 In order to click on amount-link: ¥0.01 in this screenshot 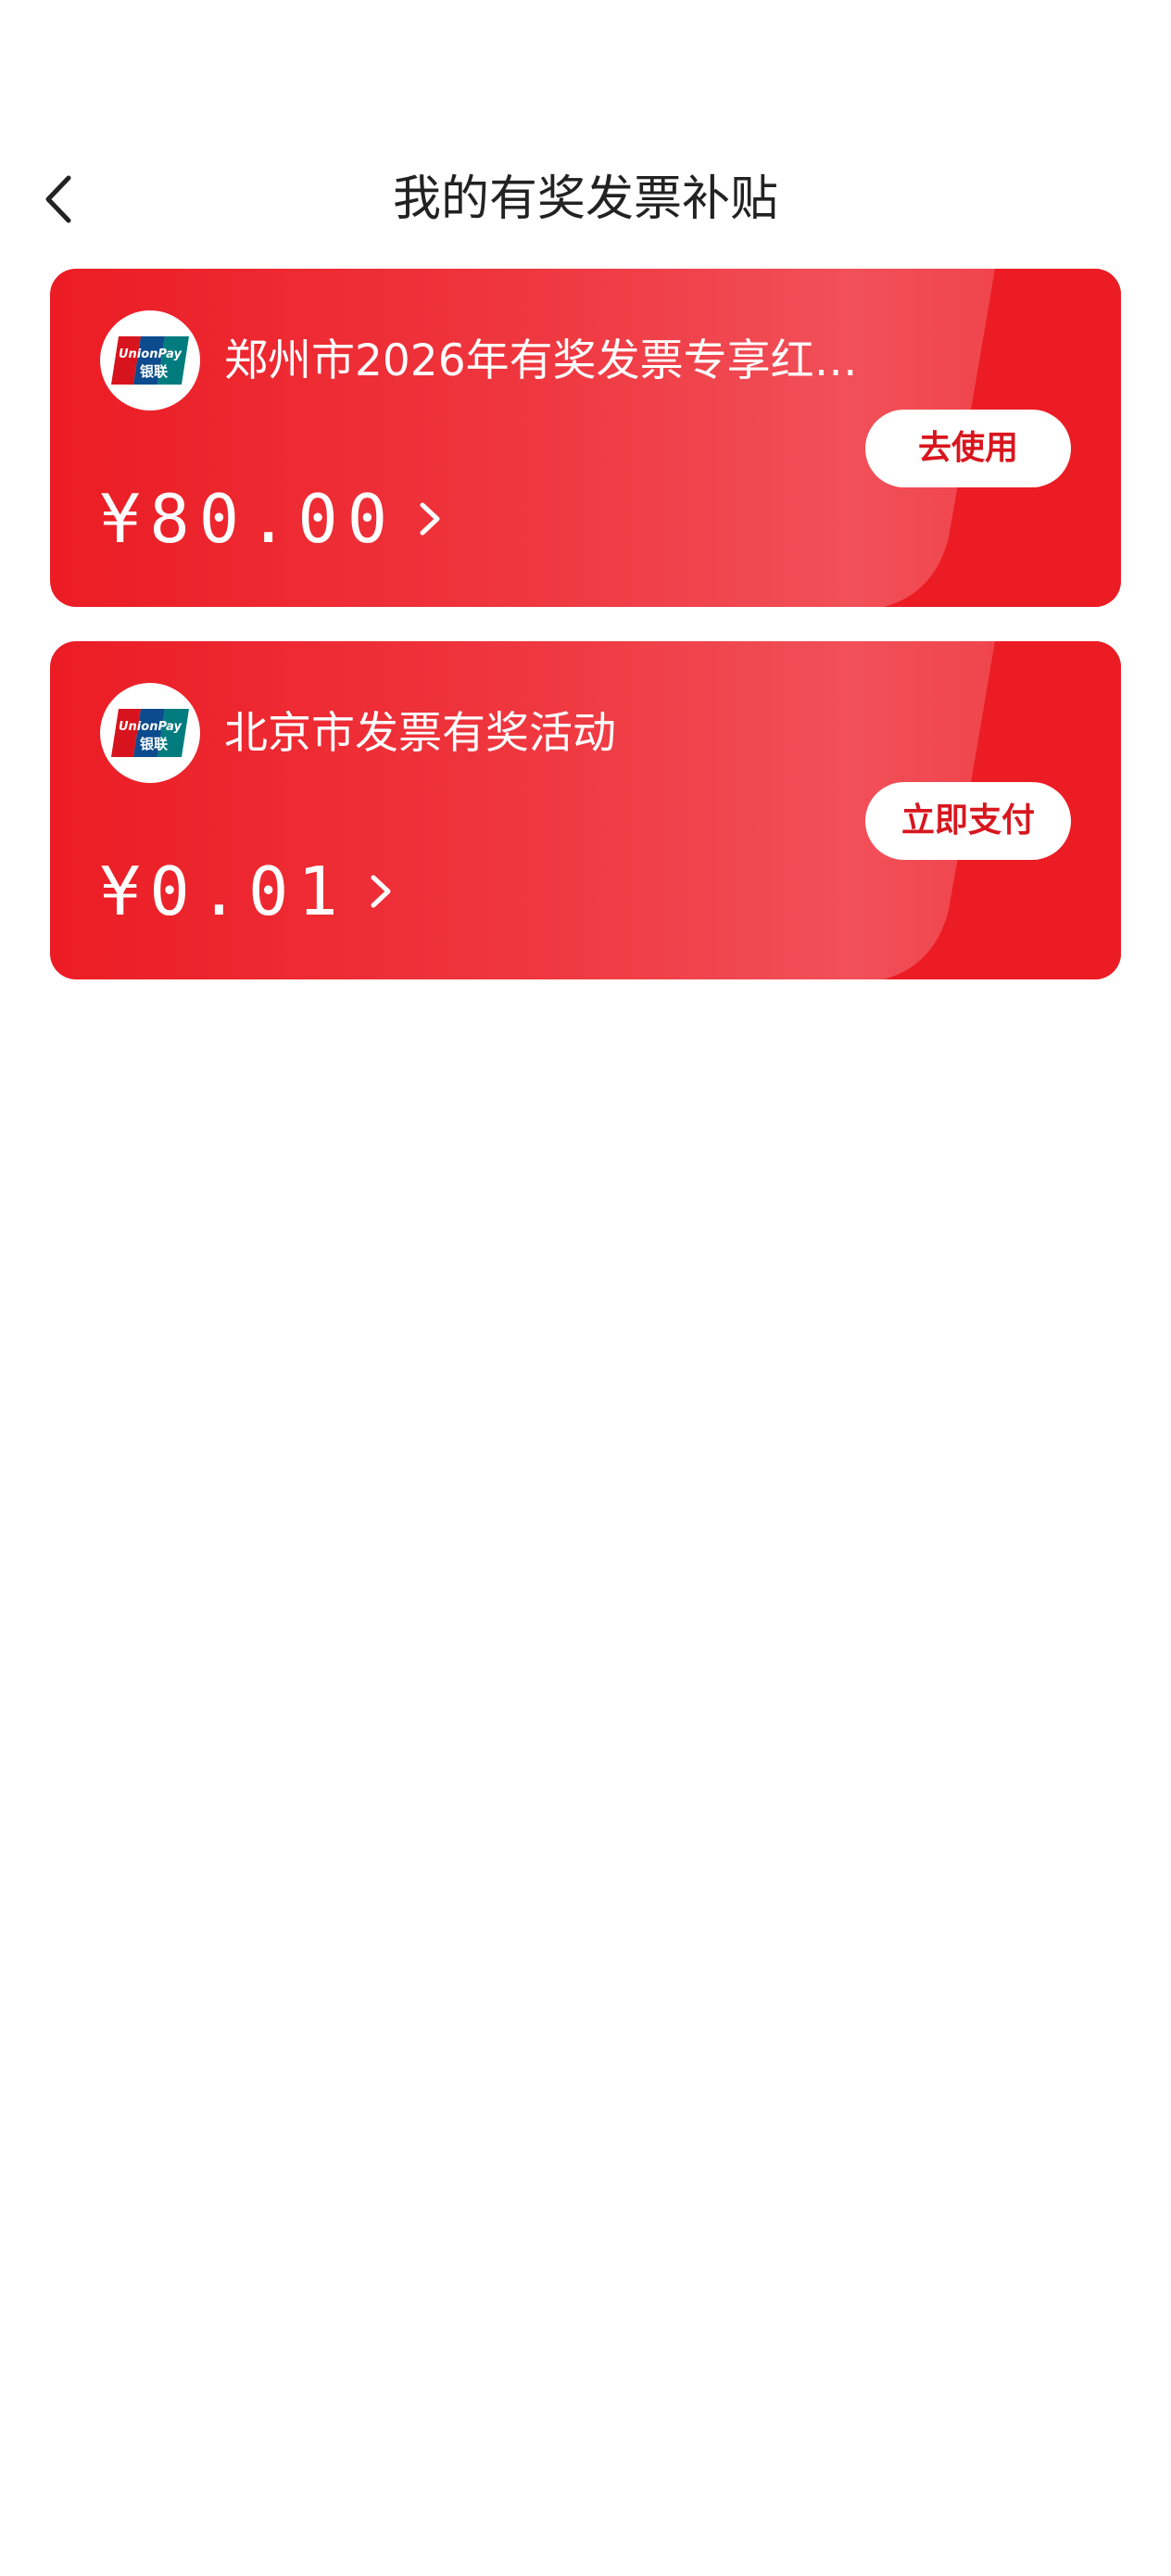, I will do `click(249, 891)`.